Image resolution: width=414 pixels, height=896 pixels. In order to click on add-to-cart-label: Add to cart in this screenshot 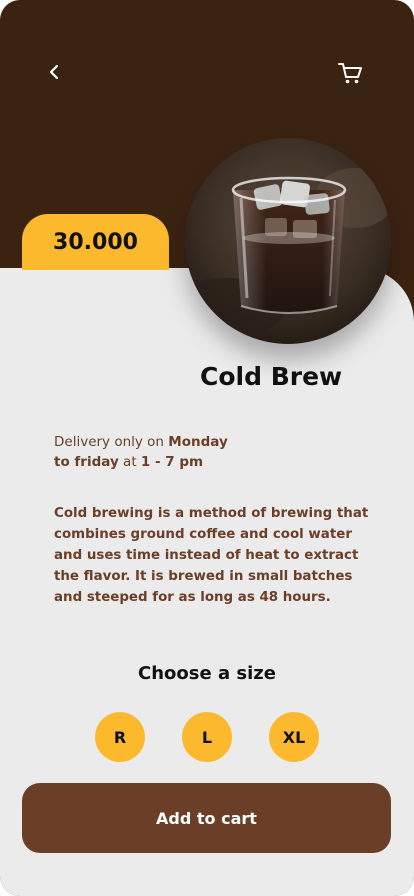, I will do `click(206, 818)`.